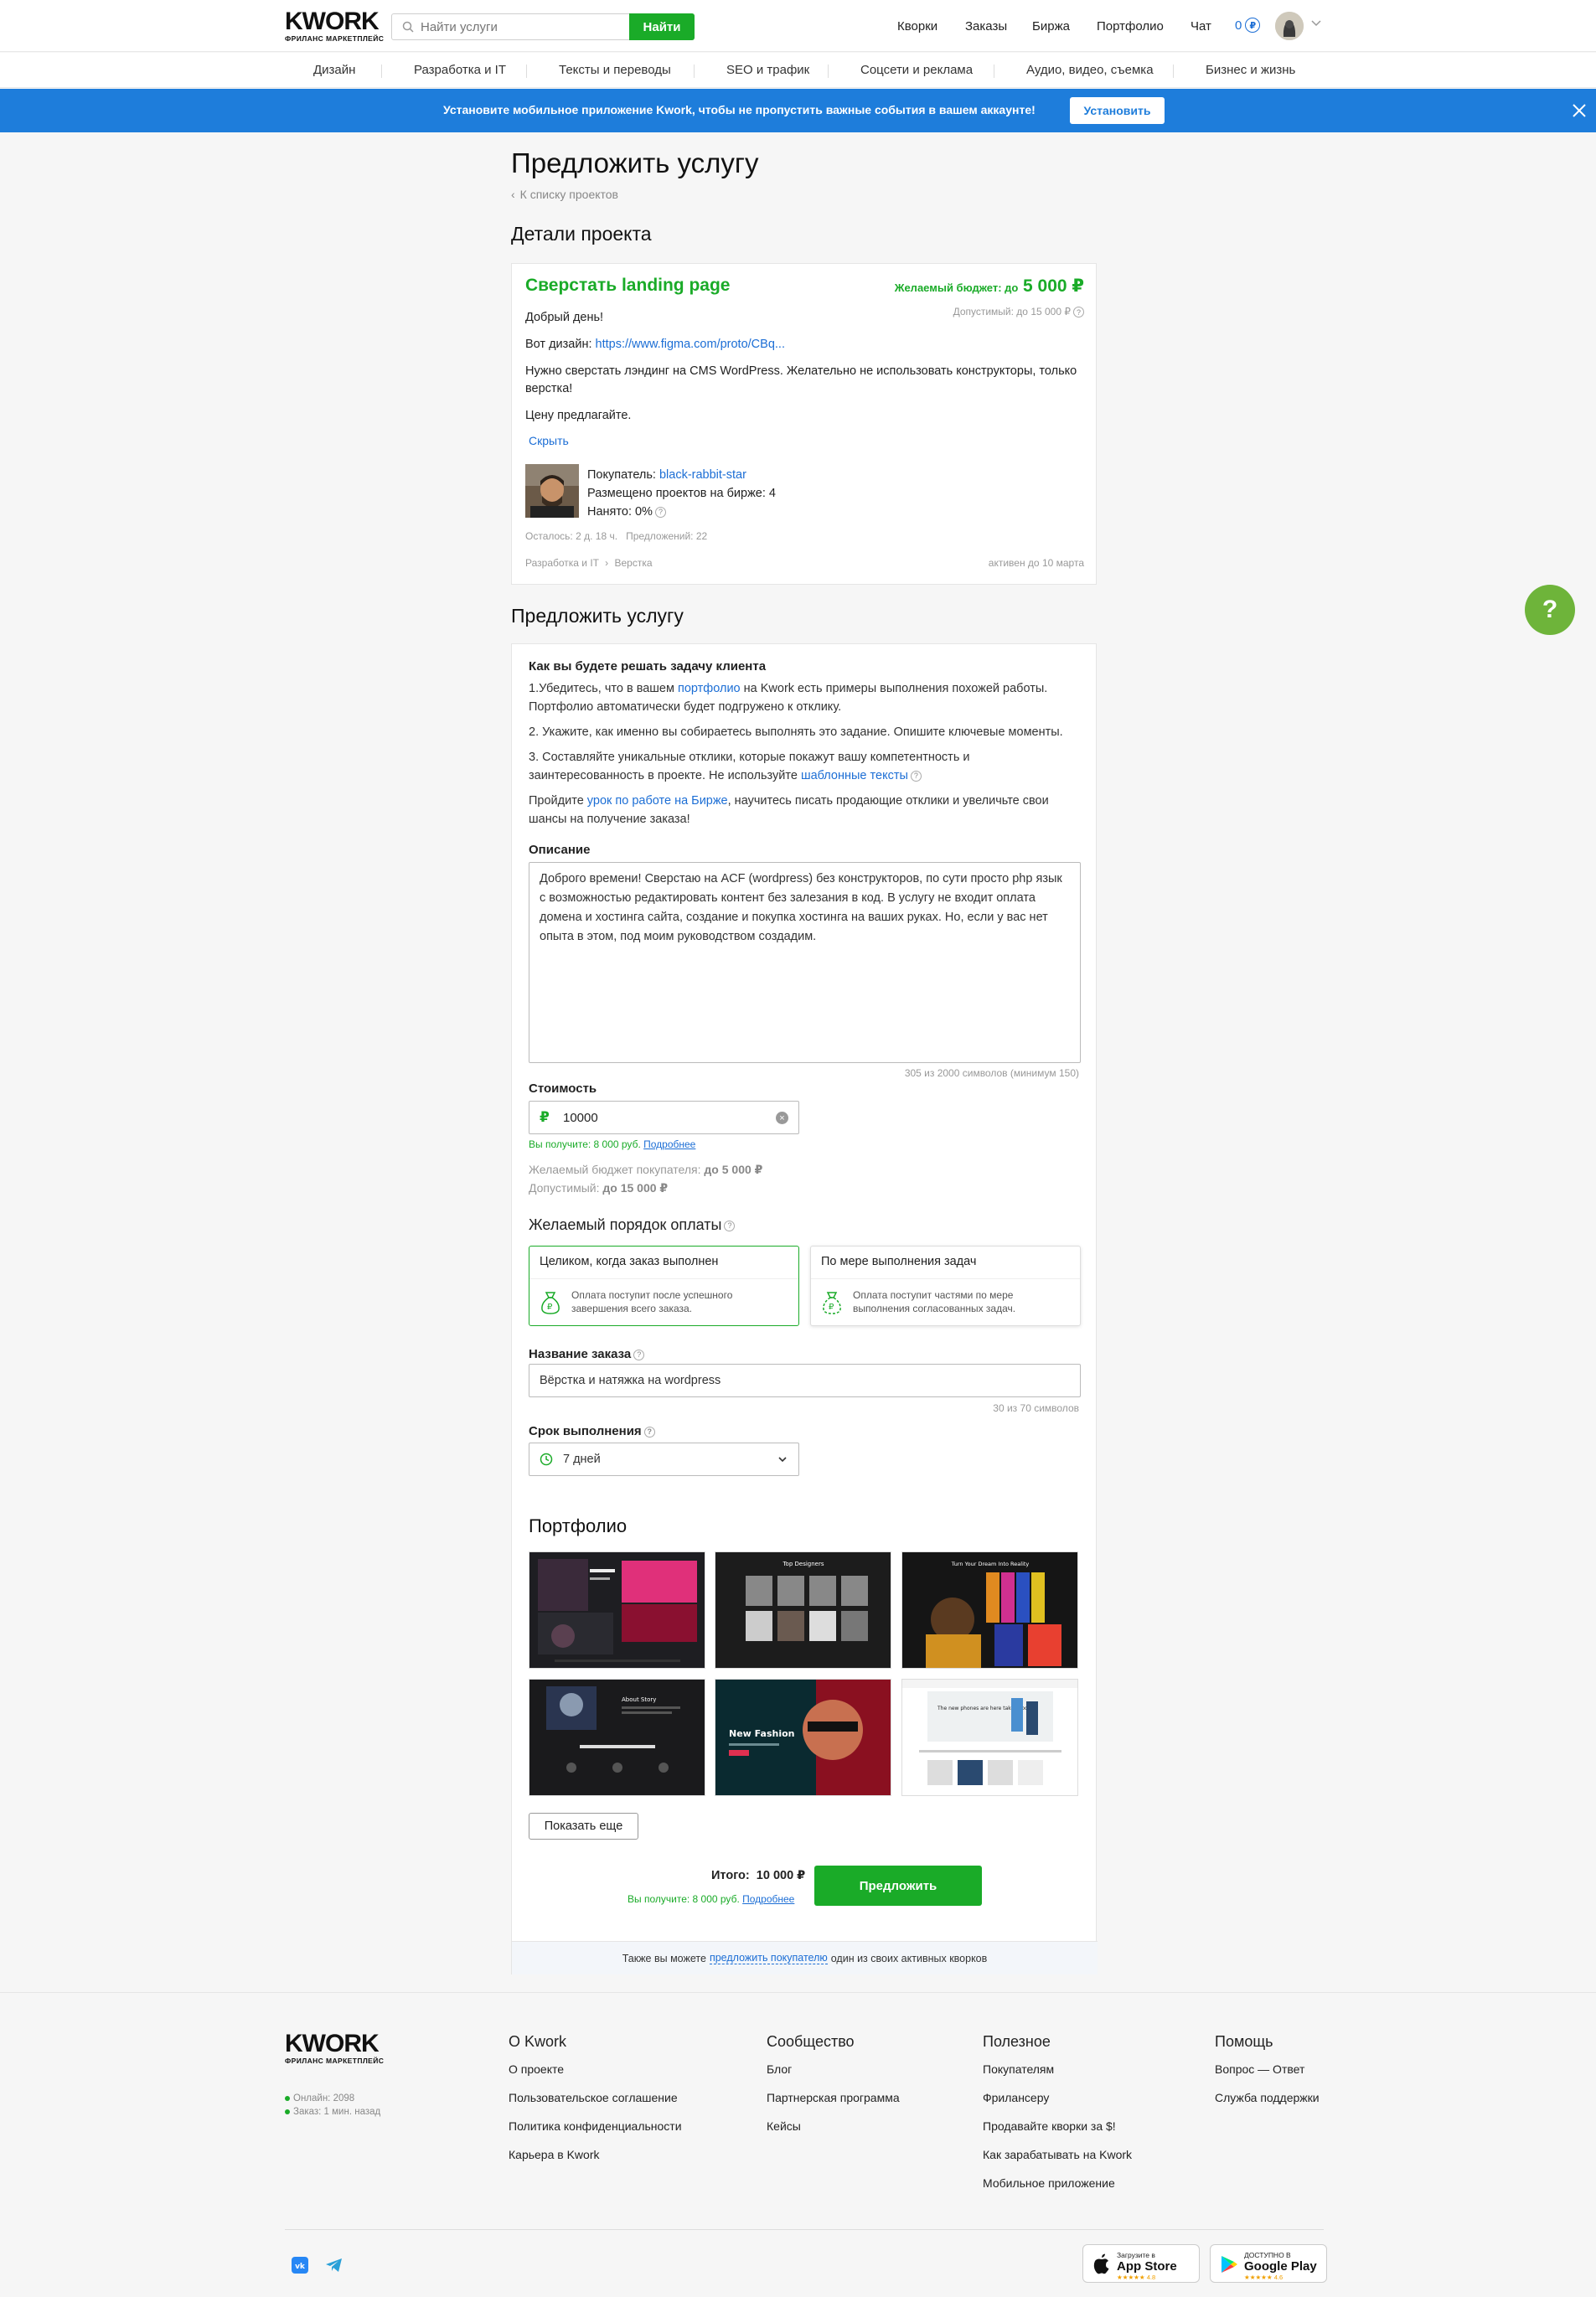  I want to click on project-title: Сверстать landing page, so click(627, 286).